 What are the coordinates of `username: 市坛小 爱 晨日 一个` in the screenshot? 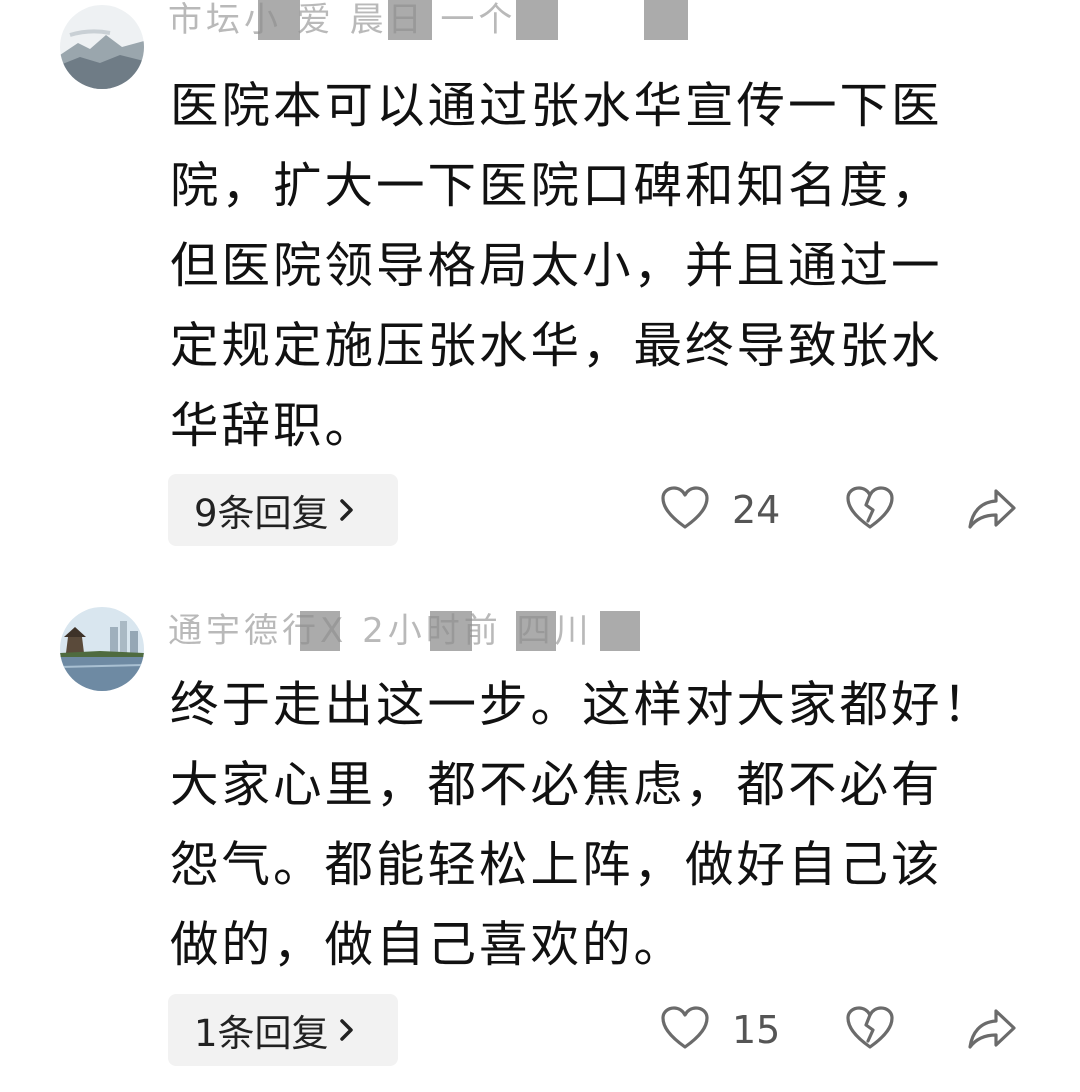 It's located at (428, 20).